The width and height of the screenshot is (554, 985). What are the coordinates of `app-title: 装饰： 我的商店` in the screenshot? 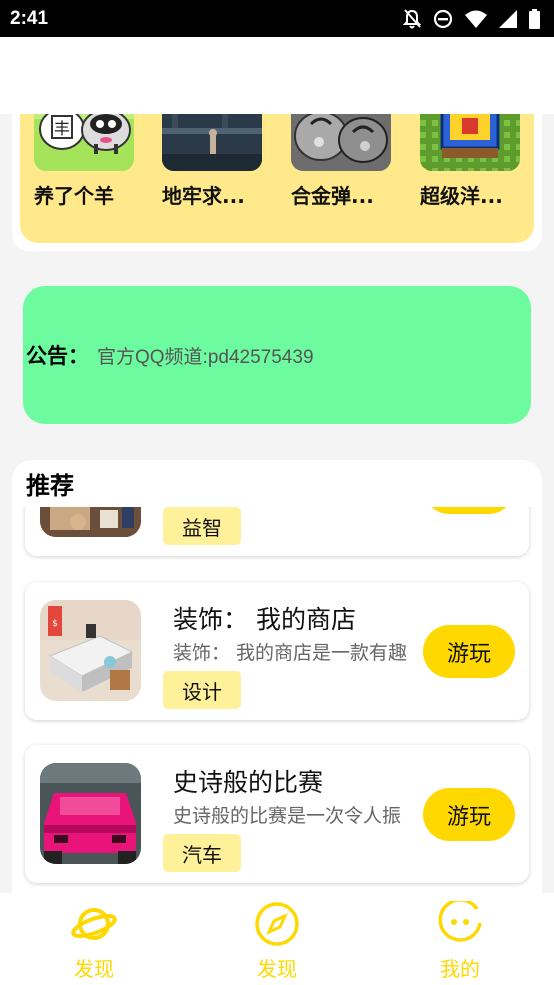 It's located at (264, 619).